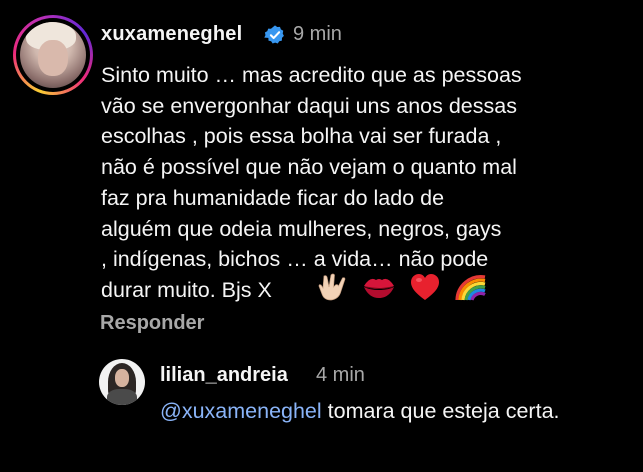 This screenshot has width=643, height=472. I want to click on reply-mention-link: @xuxameneghel, so click(241, 411).